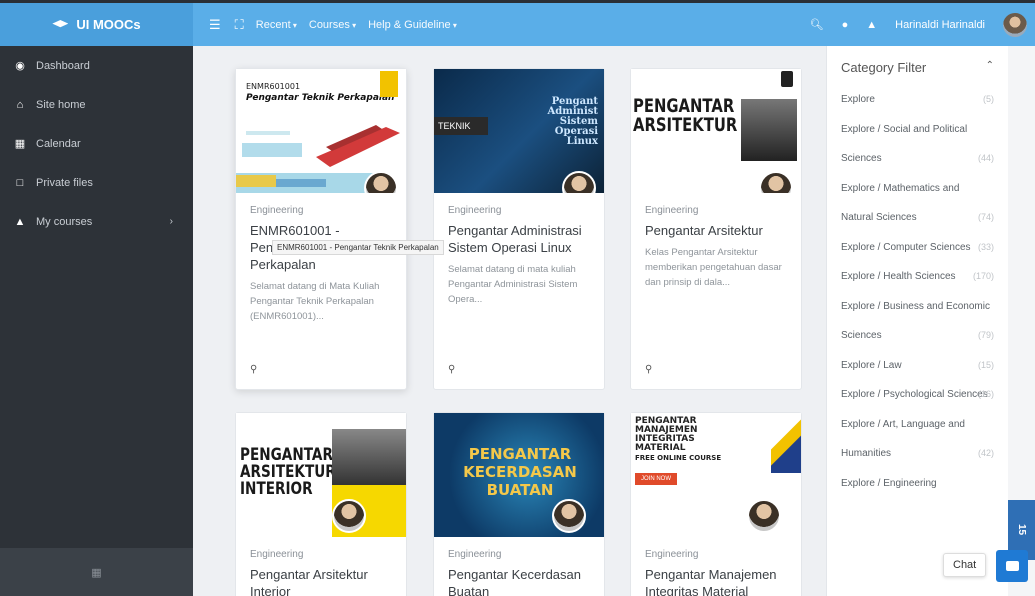  I want to click on messages-icon: ●, so click(845, 25).